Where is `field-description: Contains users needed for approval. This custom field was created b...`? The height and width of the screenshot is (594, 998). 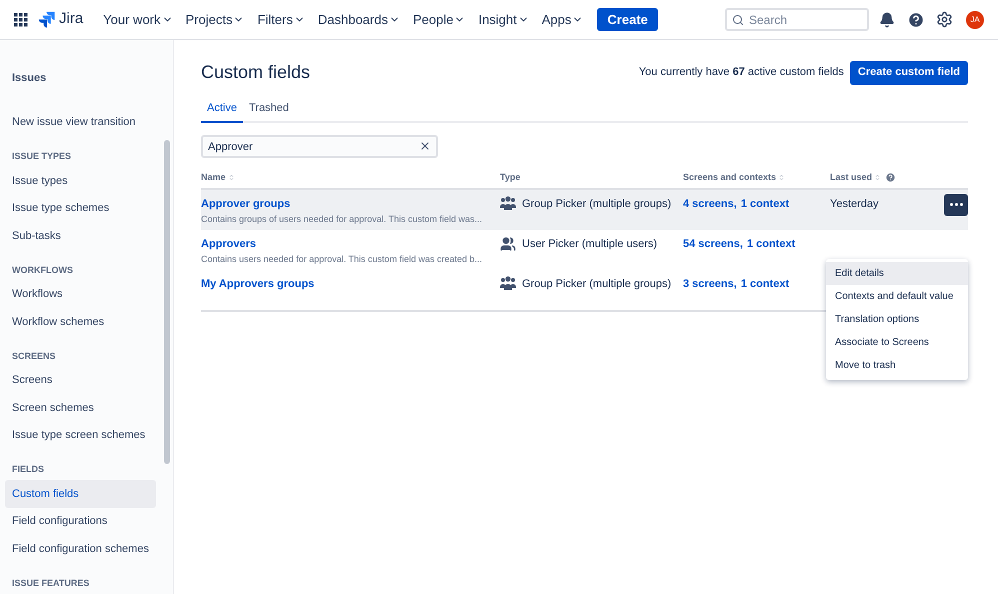
field-description: Contains users needed for approval. This custom field was created b... is located at coordinates (342, 259).